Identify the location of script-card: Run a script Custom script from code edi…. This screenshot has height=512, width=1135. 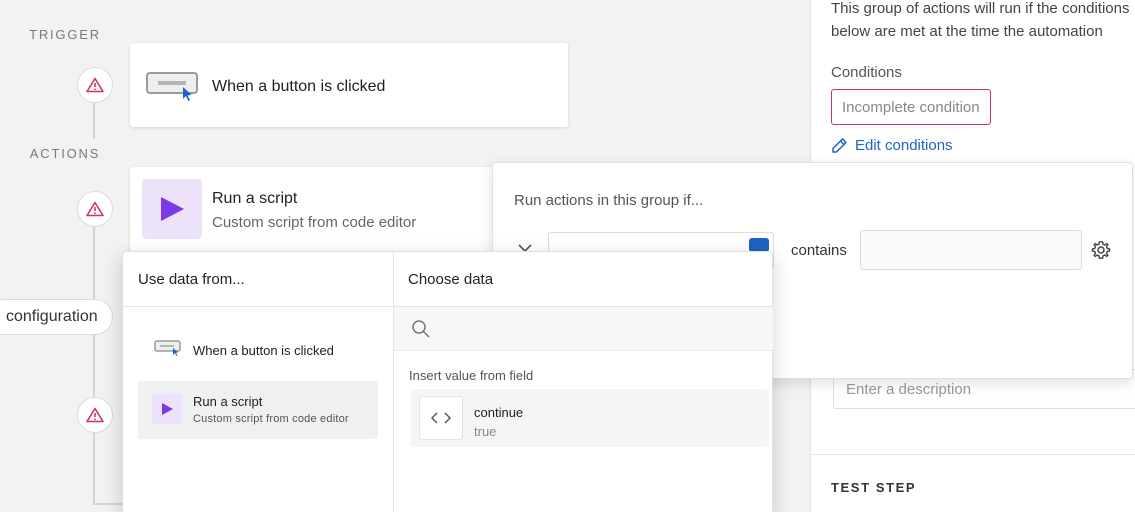
(330, 209).